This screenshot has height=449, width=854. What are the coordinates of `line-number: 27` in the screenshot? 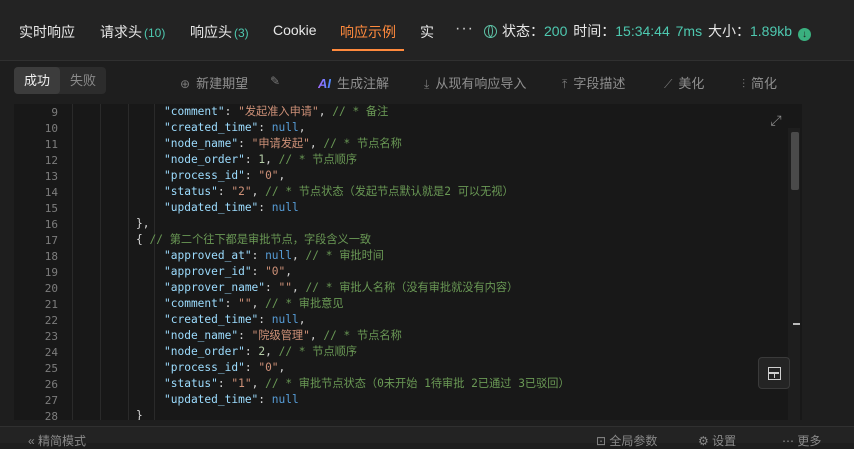 It's located at (51, 400).